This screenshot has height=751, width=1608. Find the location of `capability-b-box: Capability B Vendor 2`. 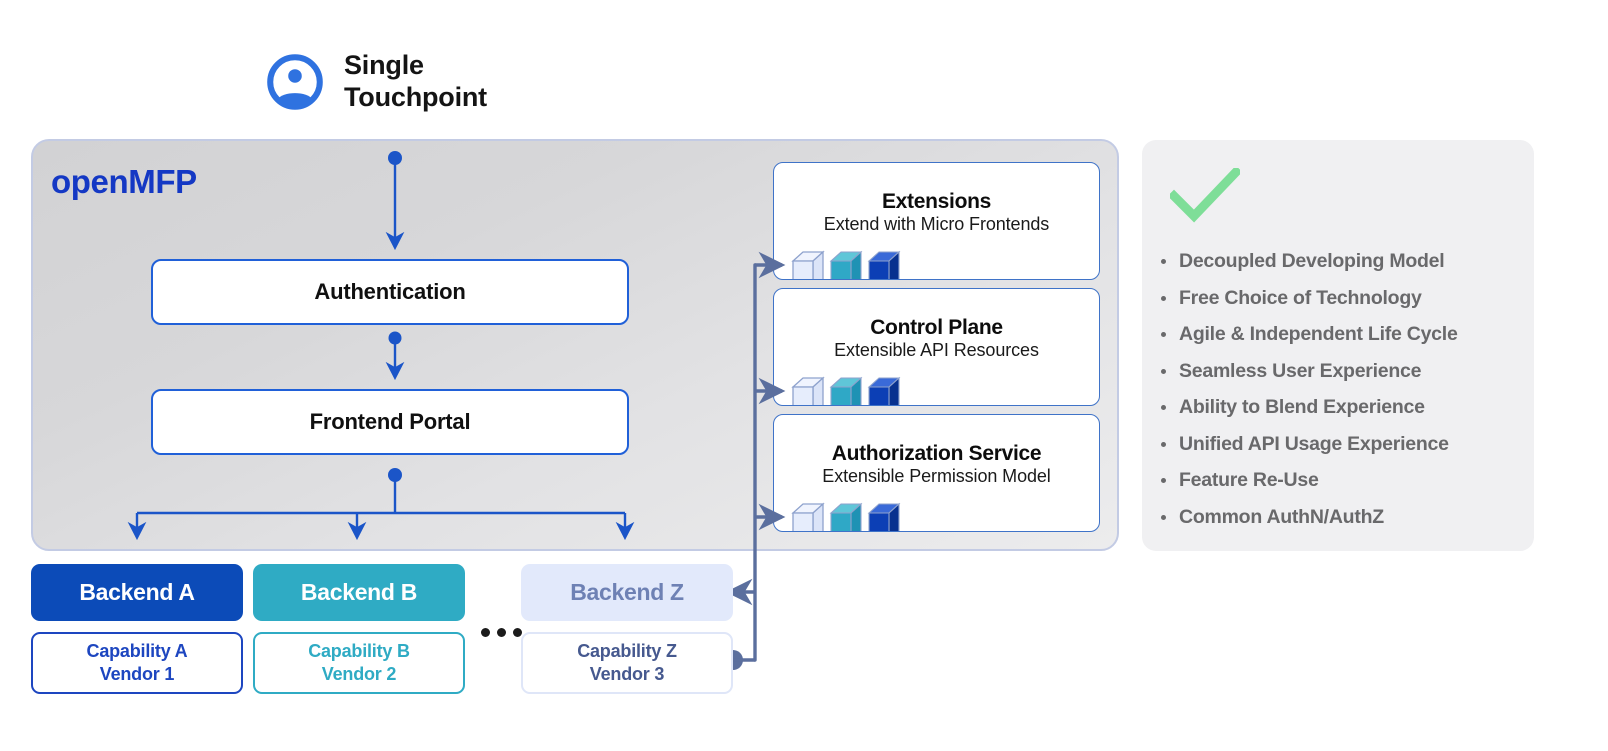

capability-b-box: Capability B Vendor 2 is located at coordinates (359, 663).